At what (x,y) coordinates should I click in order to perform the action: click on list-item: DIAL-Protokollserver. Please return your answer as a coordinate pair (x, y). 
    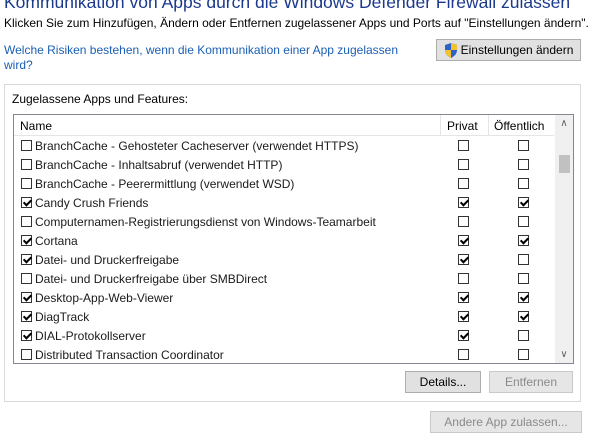
    Looking at the image, I should click on (284, 336).